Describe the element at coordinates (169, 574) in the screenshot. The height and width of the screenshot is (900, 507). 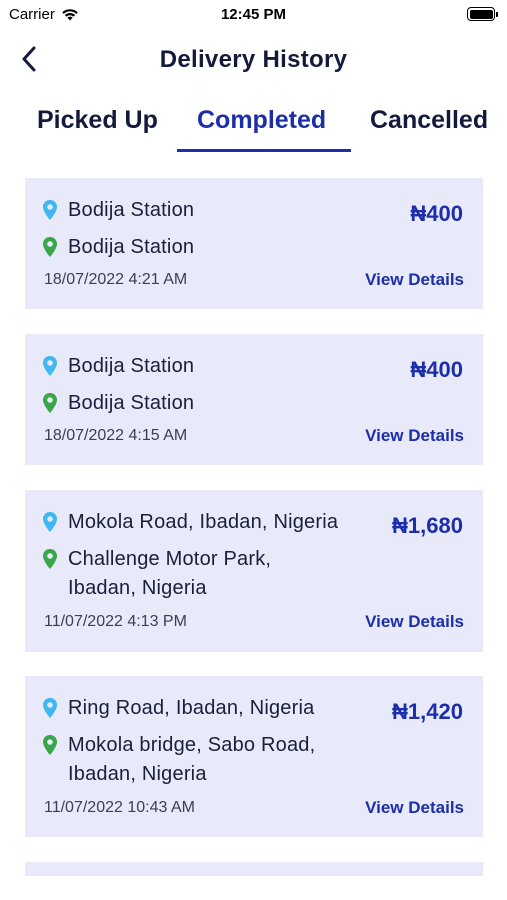
I see `dropoff-location: Challenge Motor Park, Ibadan, Nigeria` at that location.